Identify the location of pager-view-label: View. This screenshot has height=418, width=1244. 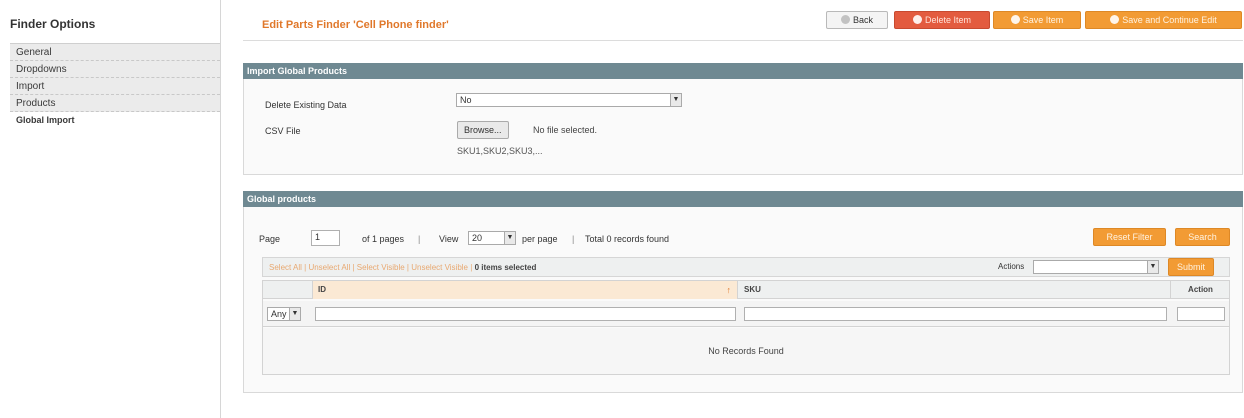
(449, 239).